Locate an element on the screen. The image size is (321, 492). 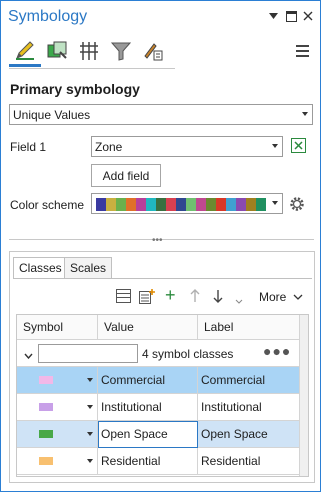
collapse-chevron-icon is located at coordinates (28, 355).